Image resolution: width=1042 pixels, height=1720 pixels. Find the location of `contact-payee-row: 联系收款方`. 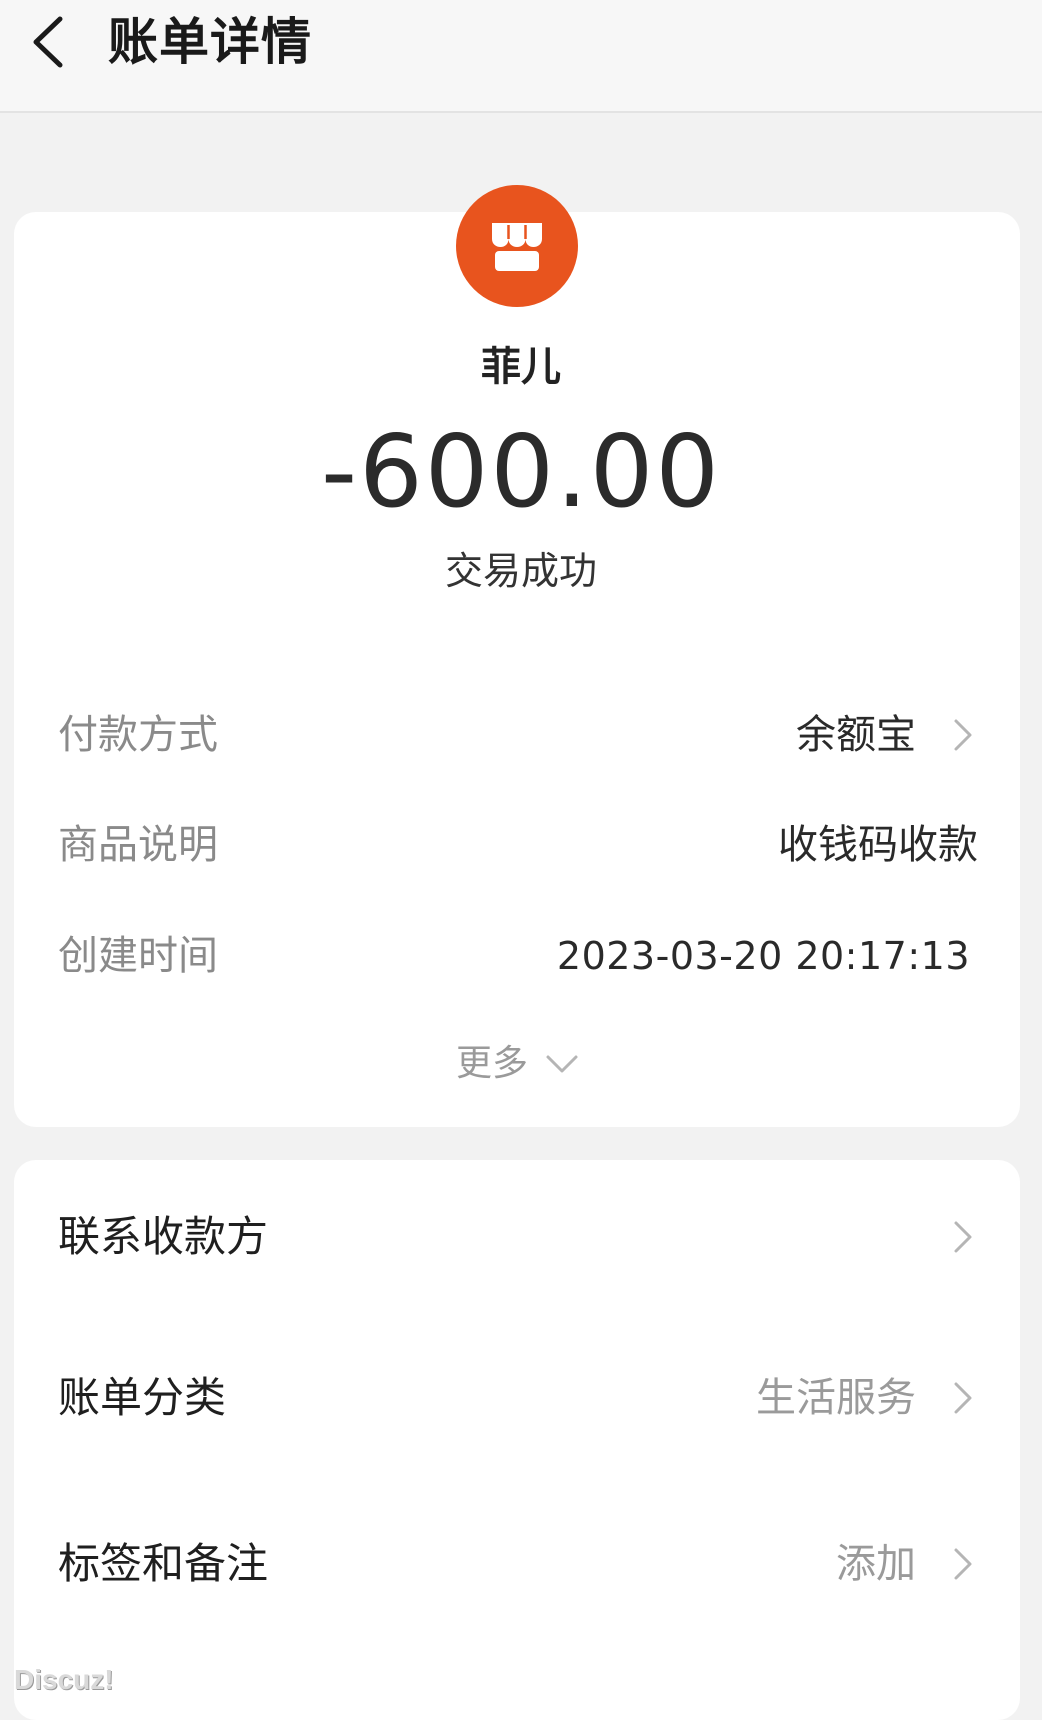

contact-payee-row: 联系收款方 is located at coordinates (518, 1237).